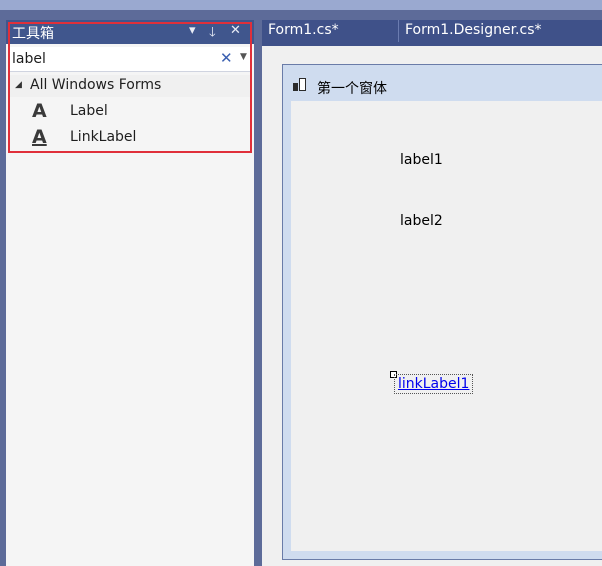  What do you see at coordinates (130, 112) in the screenshot?
I see `toolbox-item-label: A Label` at bounding box center [130, 112].